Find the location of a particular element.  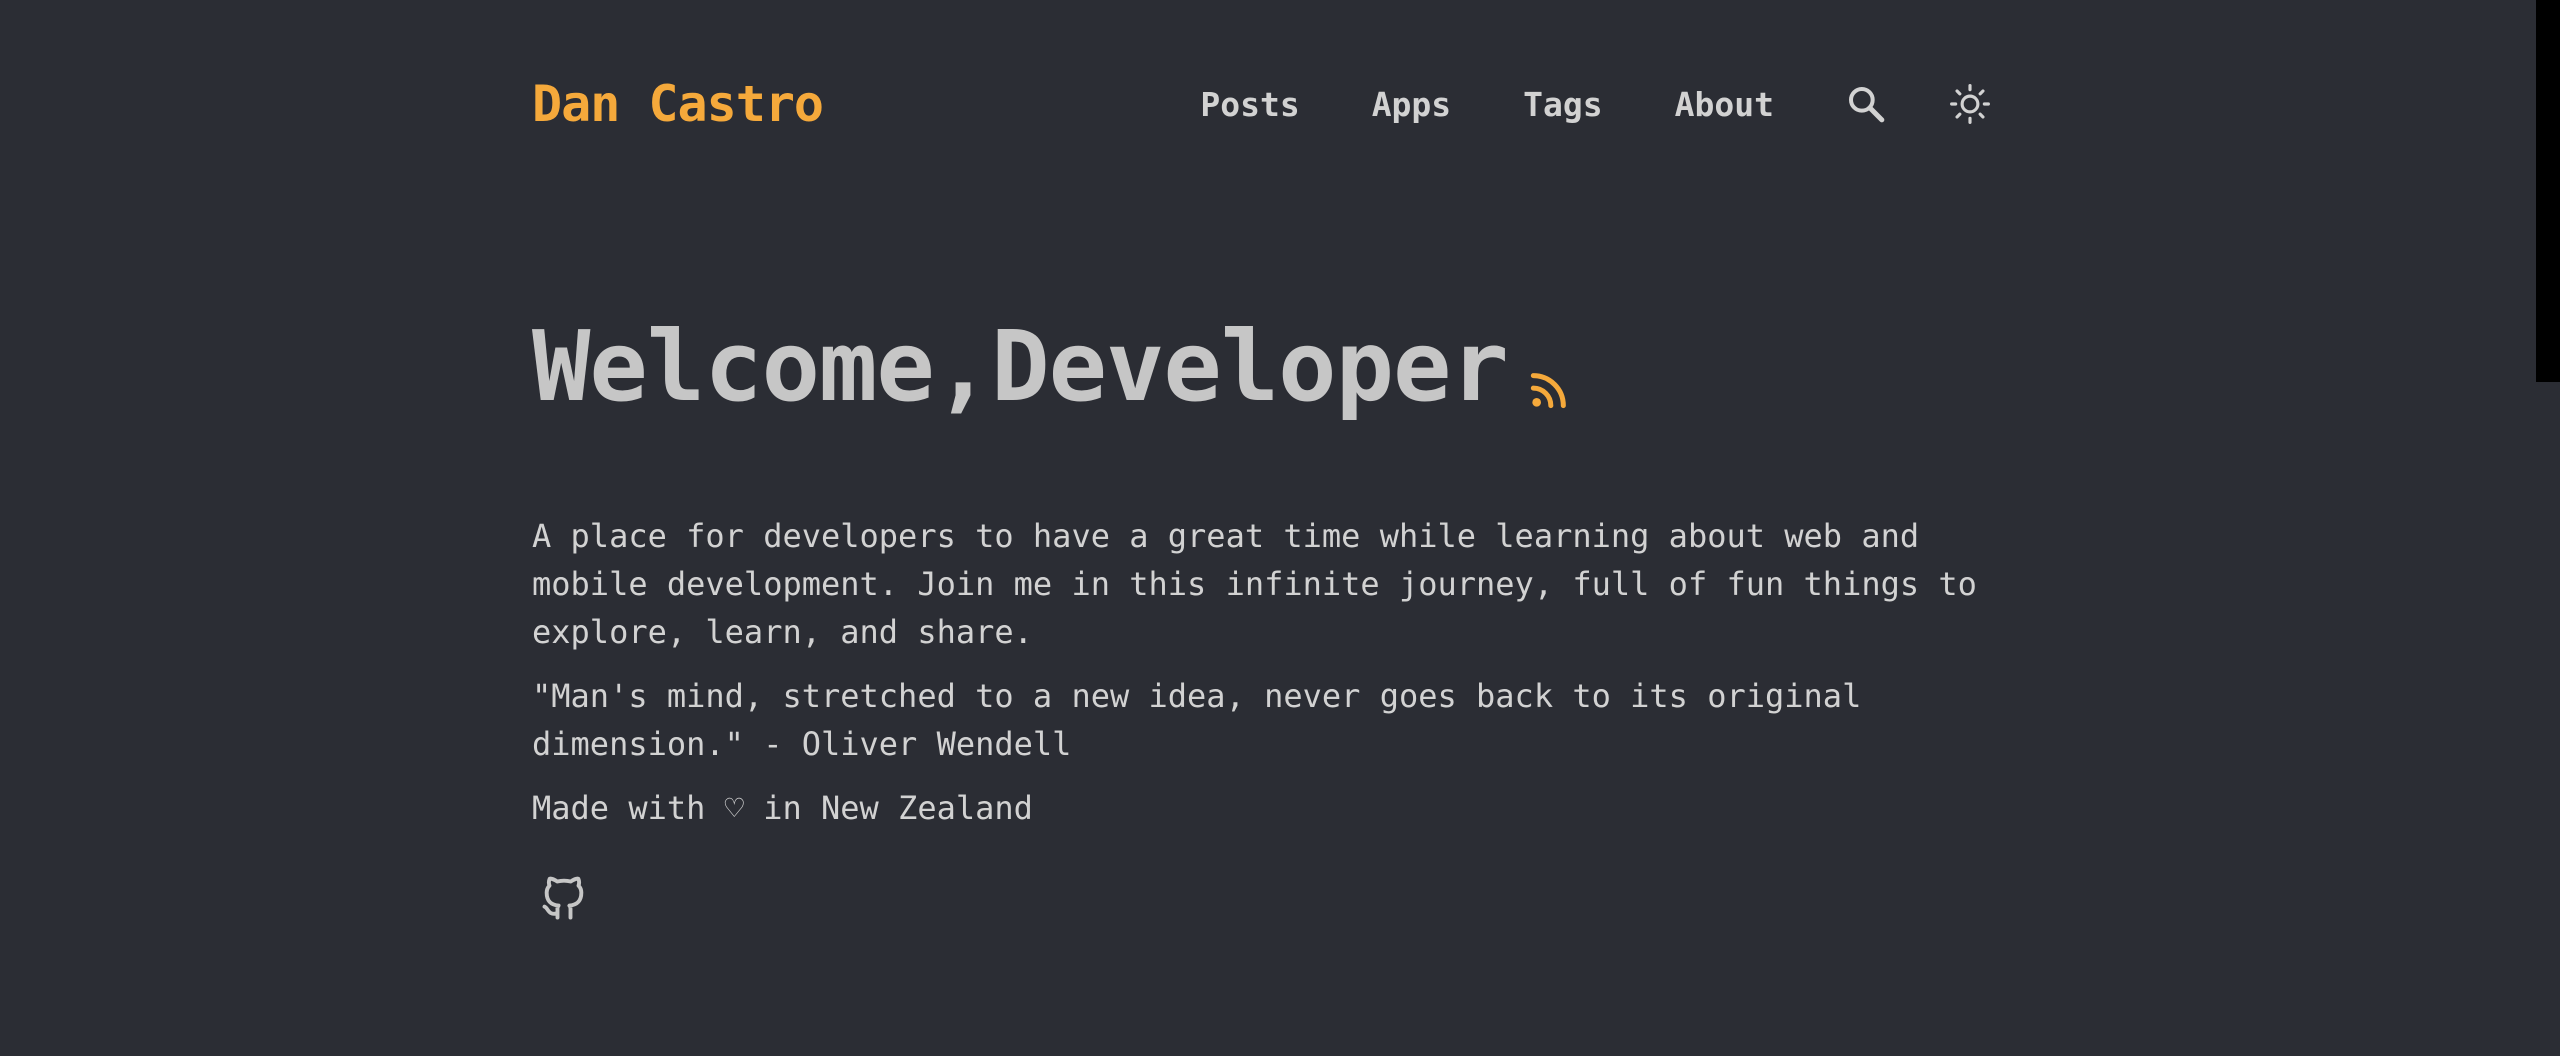

rss-link is located at coordinates (1550, 389).